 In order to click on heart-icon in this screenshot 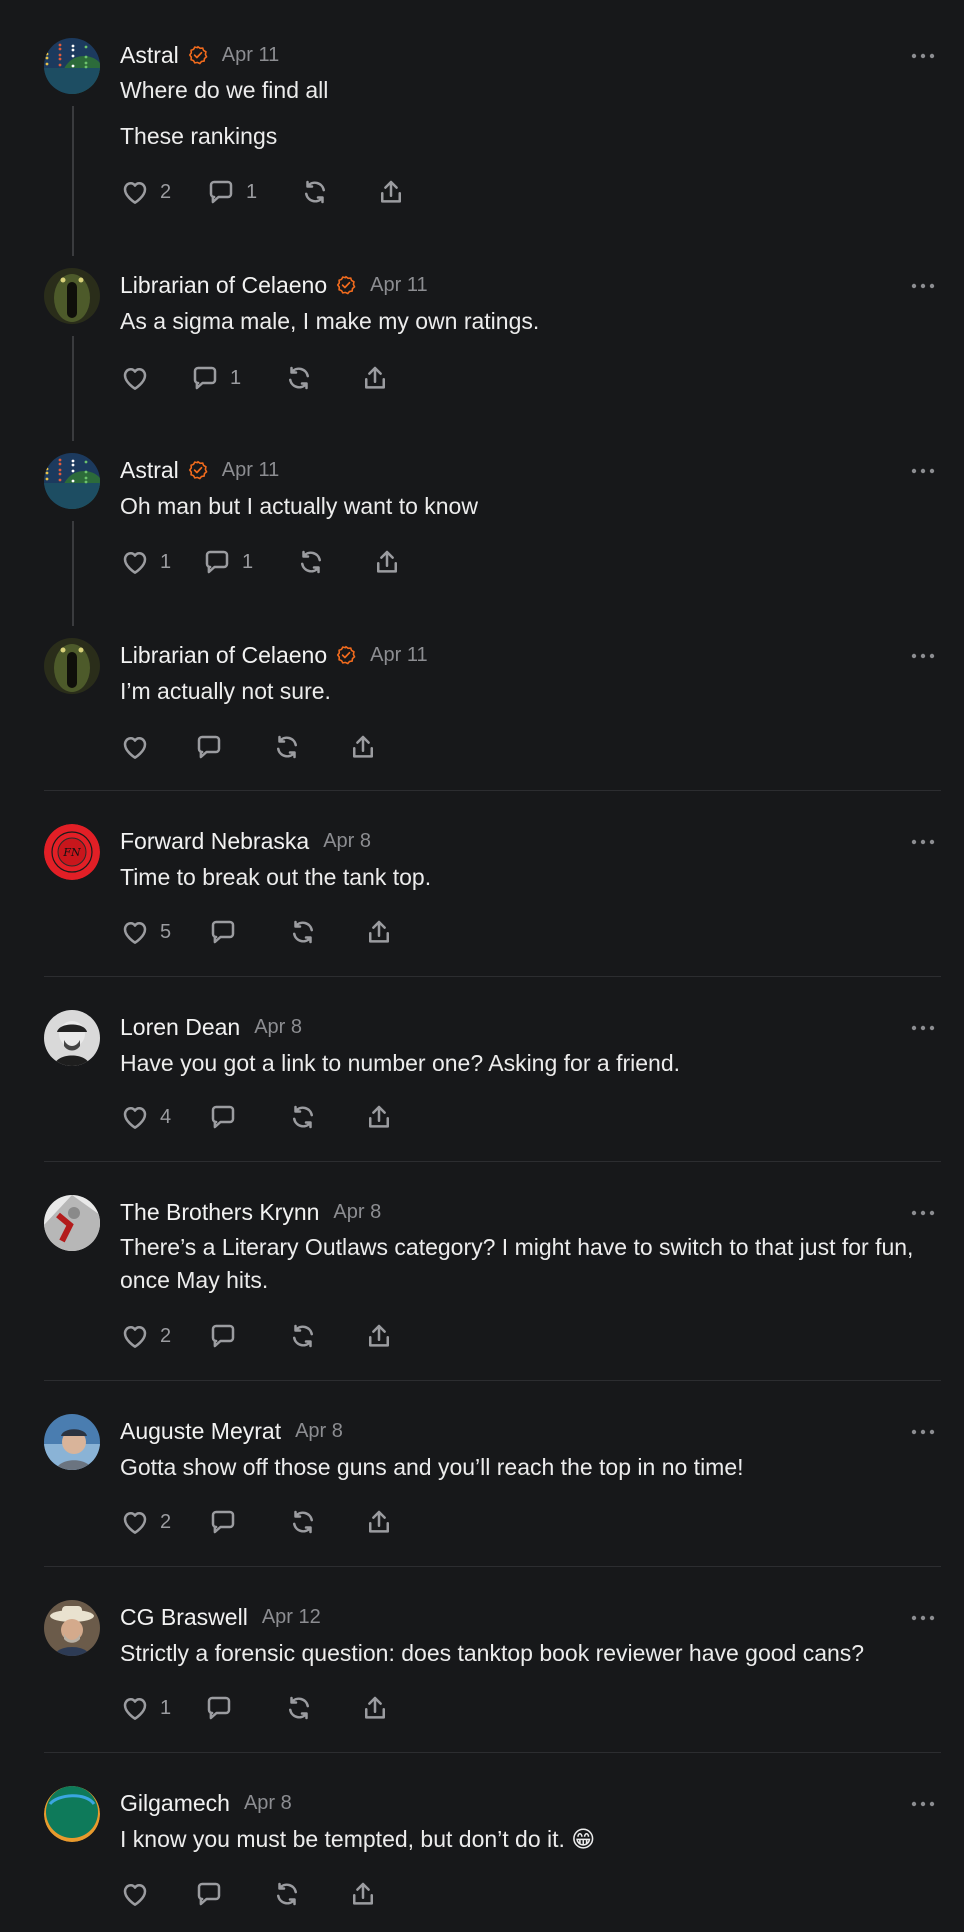, I will do `click(135, 1337)`.